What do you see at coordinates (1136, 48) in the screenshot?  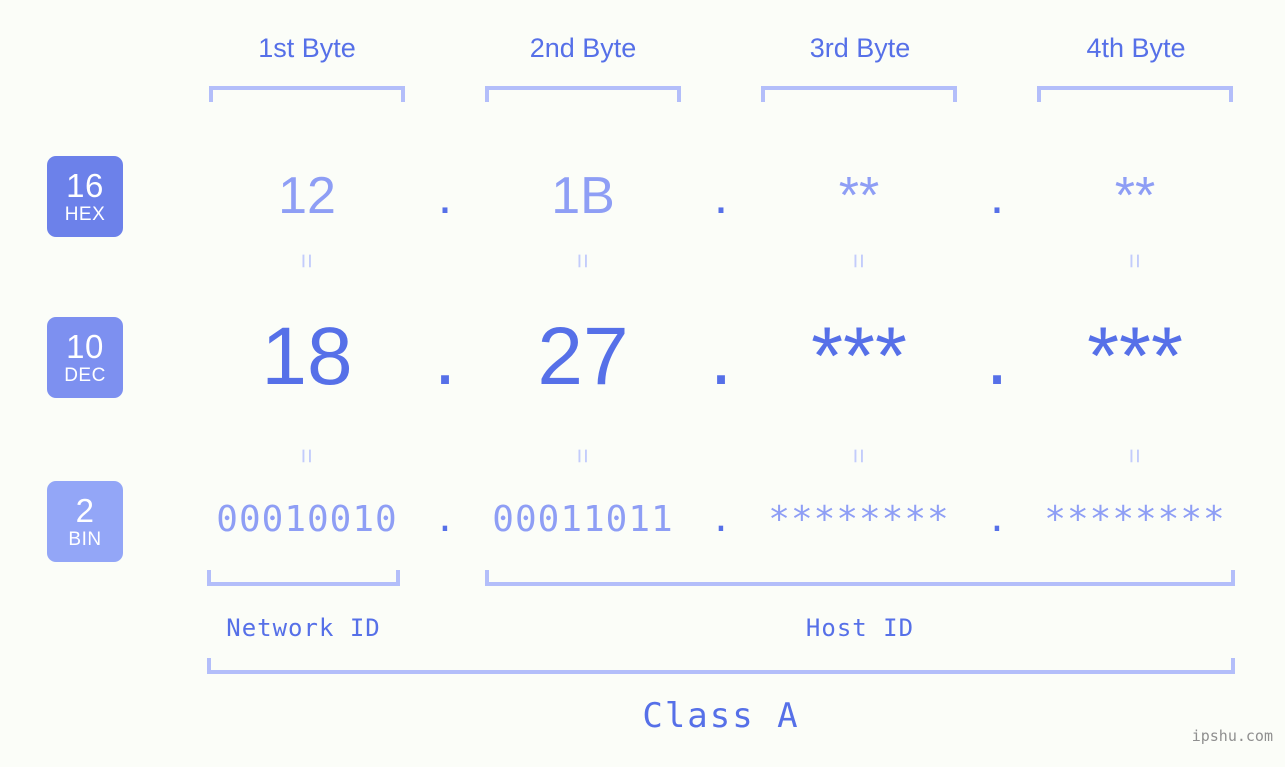 I see `byte-header-4: 4th Byte` at bounding box center [1136, 48].